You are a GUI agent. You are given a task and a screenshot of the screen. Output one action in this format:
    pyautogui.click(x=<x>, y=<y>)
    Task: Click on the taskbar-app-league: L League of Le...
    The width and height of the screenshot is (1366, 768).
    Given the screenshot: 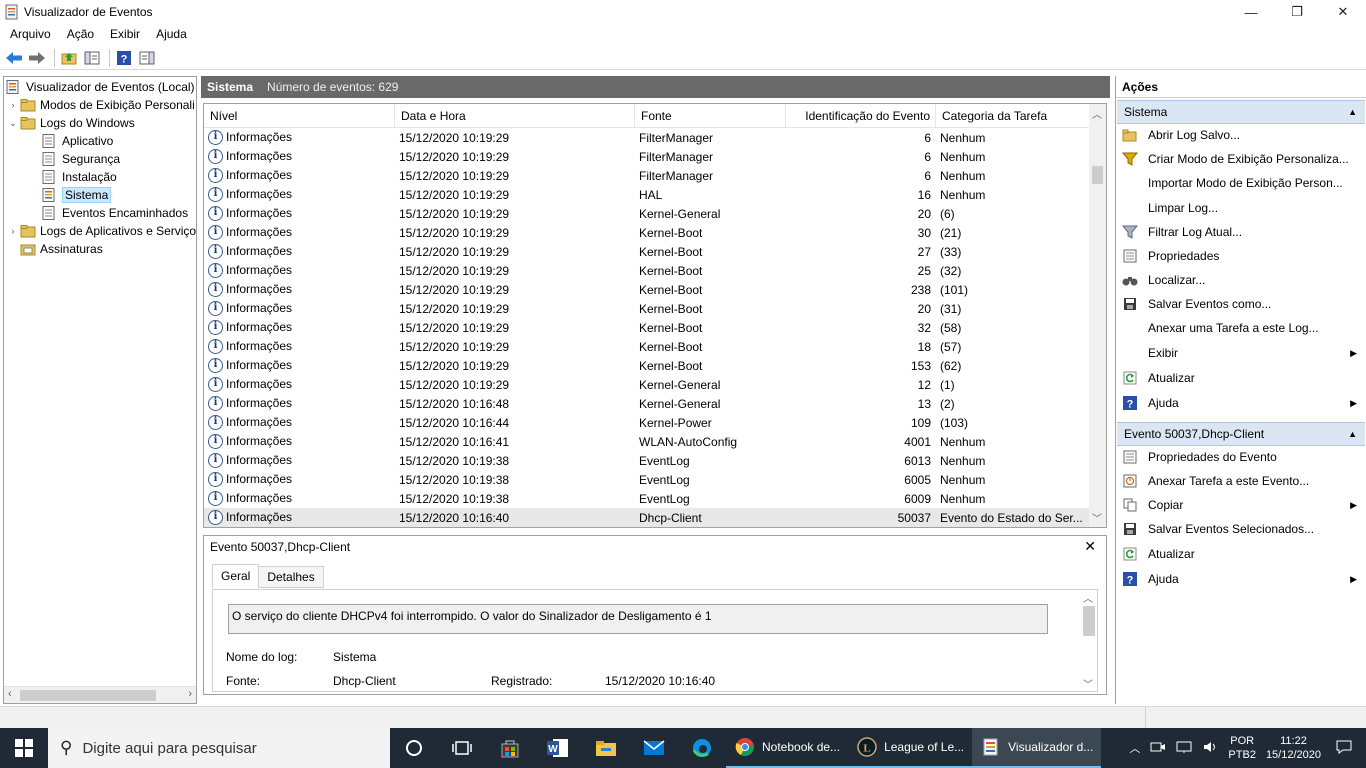 What is the action you would take?
    pyautogui.click(x=910, y=748)
    